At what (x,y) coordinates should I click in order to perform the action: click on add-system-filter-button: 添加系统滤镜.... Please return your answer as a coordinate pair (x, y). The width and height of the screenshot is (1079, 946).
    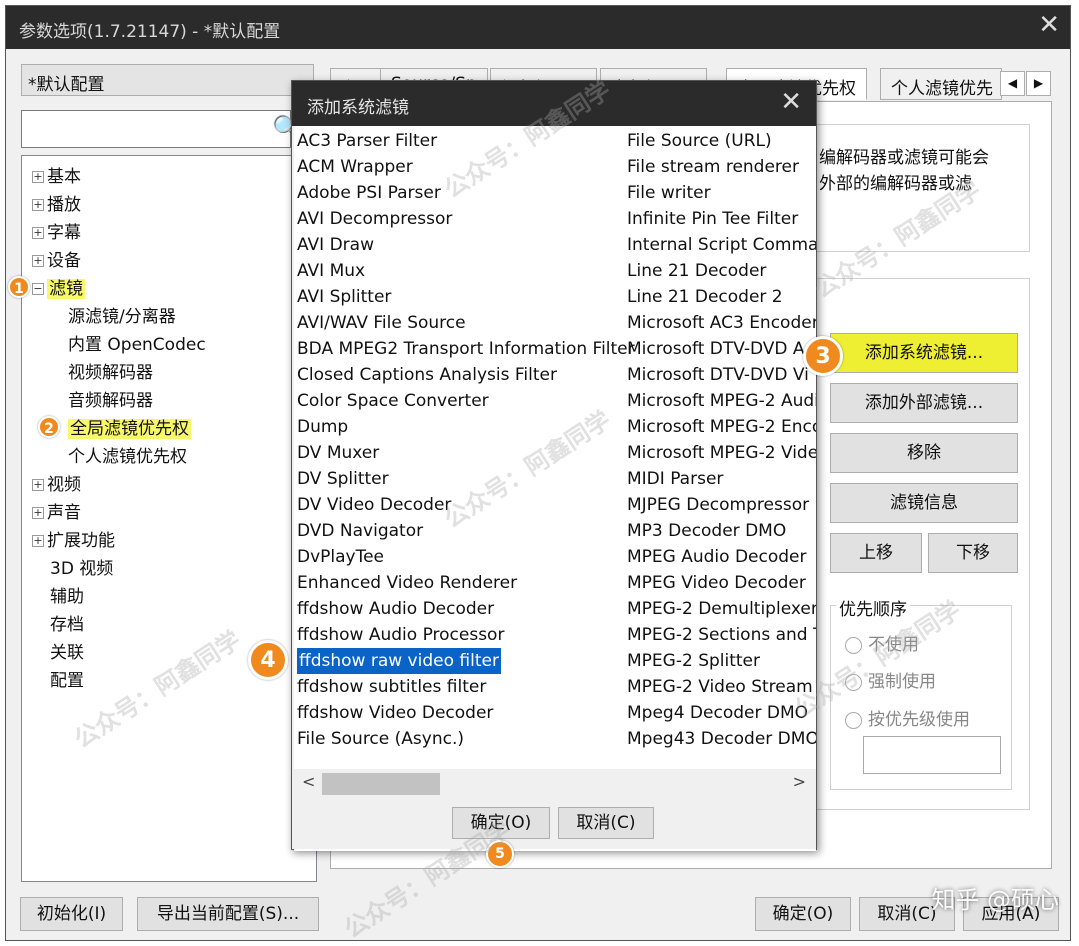
    Looking at the image, I should click on (924, 353).